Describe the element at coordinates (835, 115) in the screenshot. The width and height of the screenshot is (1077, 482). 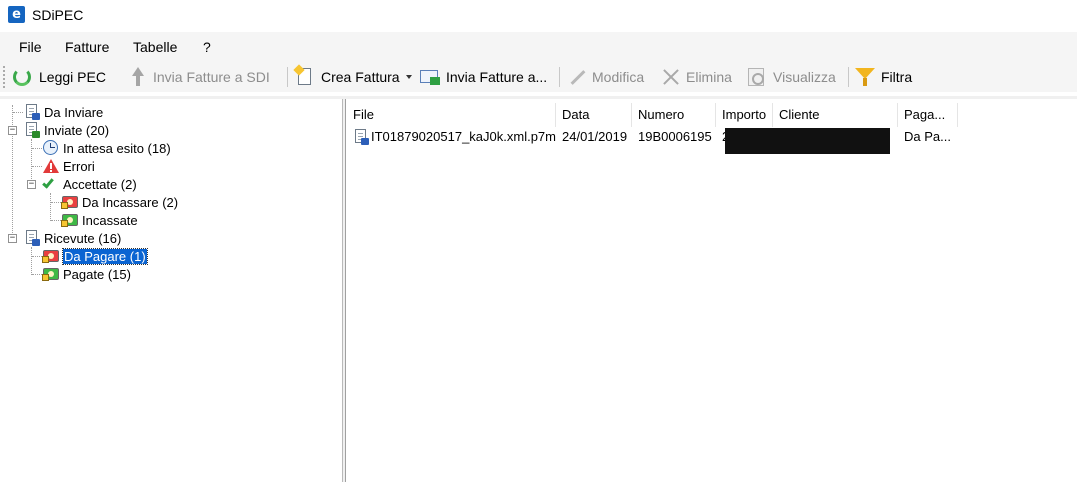
I see `column-header-cliente: Cliente` at that location.